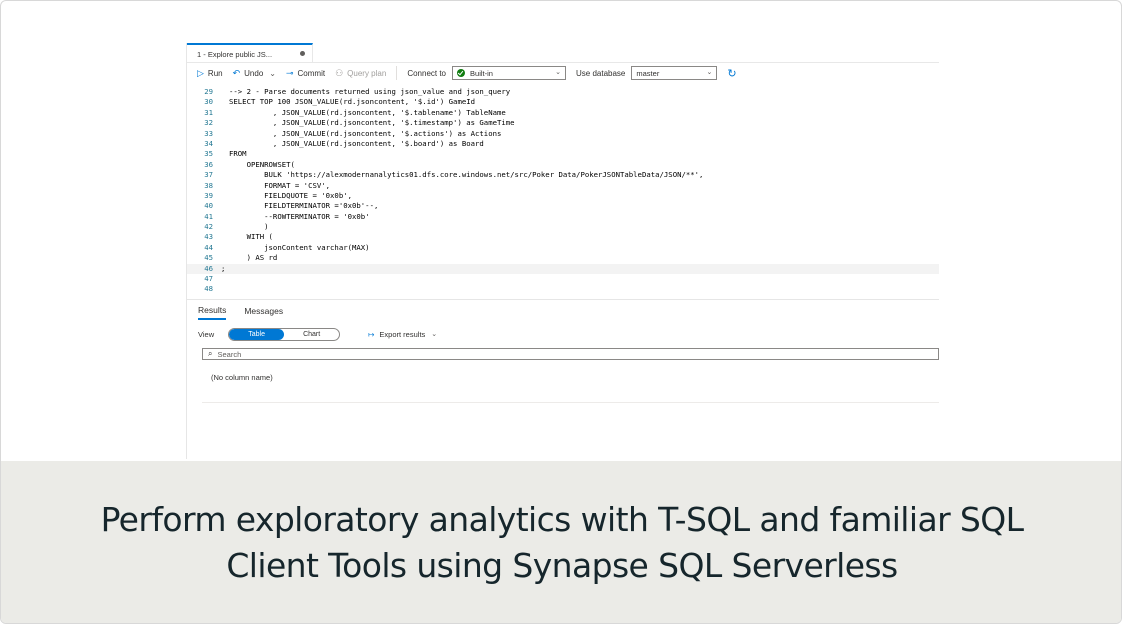  What do you see at coordinates (563, 269) in the screenshot?
I see `code-line-current: 46;` at bounding box center [563, 269].